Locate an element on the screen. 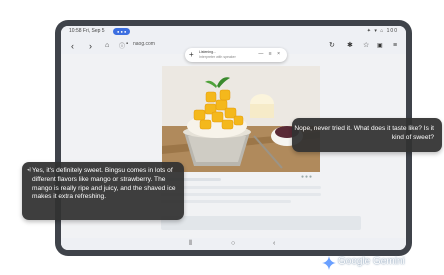 The width and height of the screenshot is (444, 275). placeholder-block is located at coordinates (261, 223).